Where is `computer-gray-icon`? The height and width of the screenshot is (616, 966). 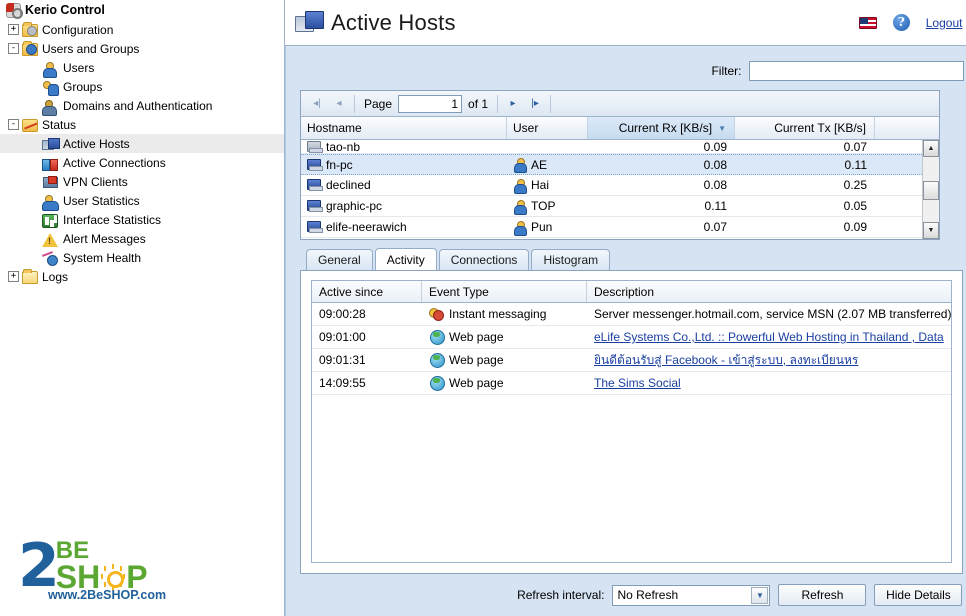
computer-gray-icon is located at coordinates (315, 147).